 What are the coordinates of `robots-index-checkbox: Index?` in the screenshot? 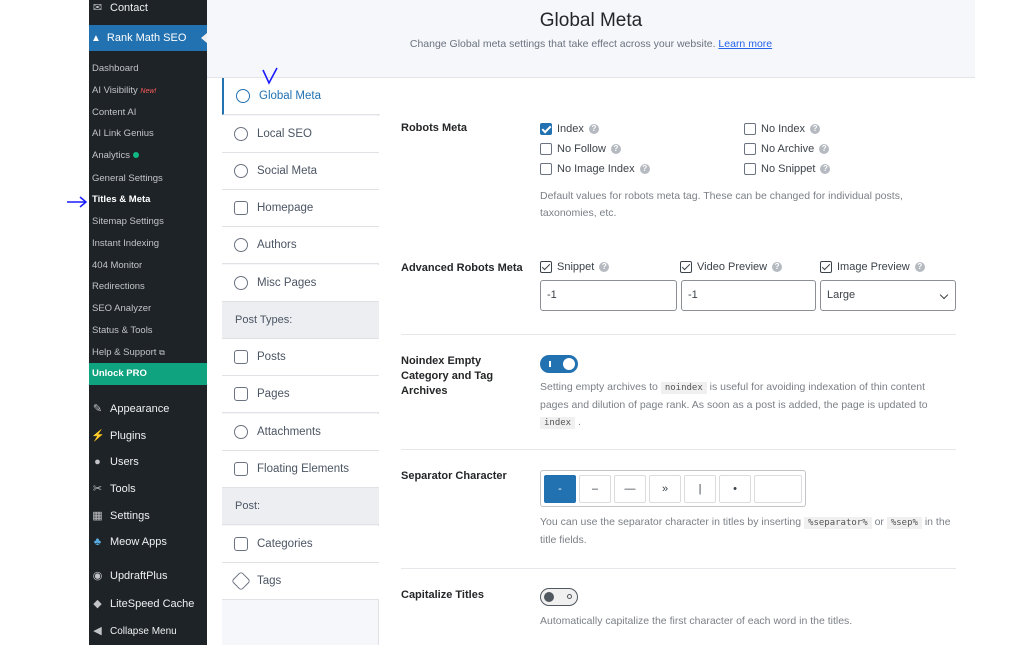 It's located at (569, 129).